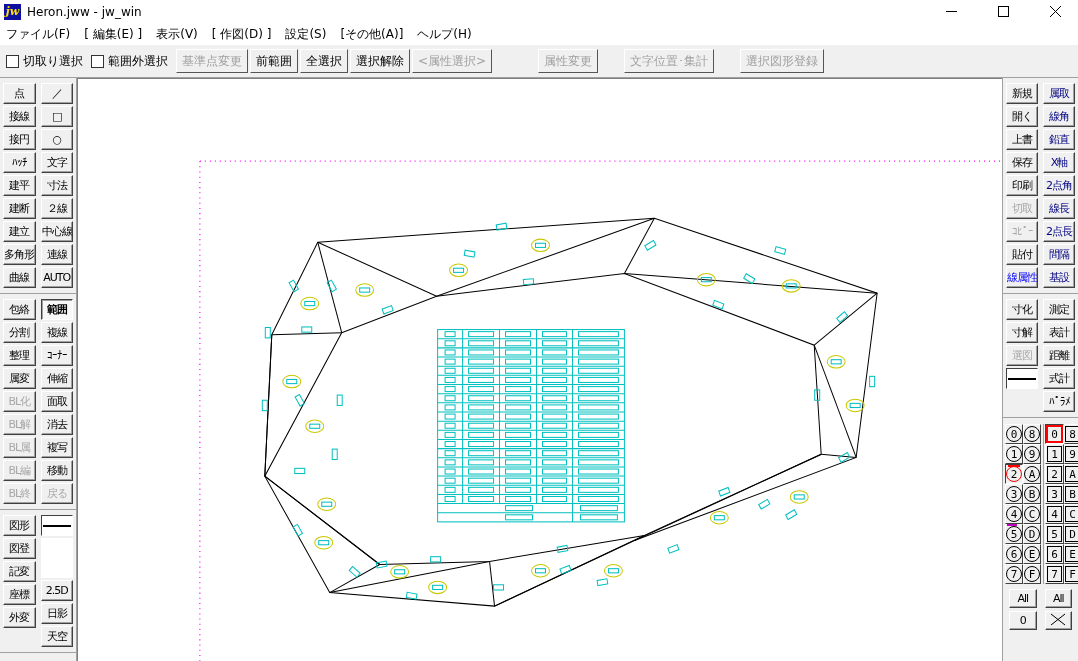 This screenshot has height=661, width=1078. Describe the element at coordinates (177, 34) in the screenshot. I see `menu-item: 表示(V)` at that location.